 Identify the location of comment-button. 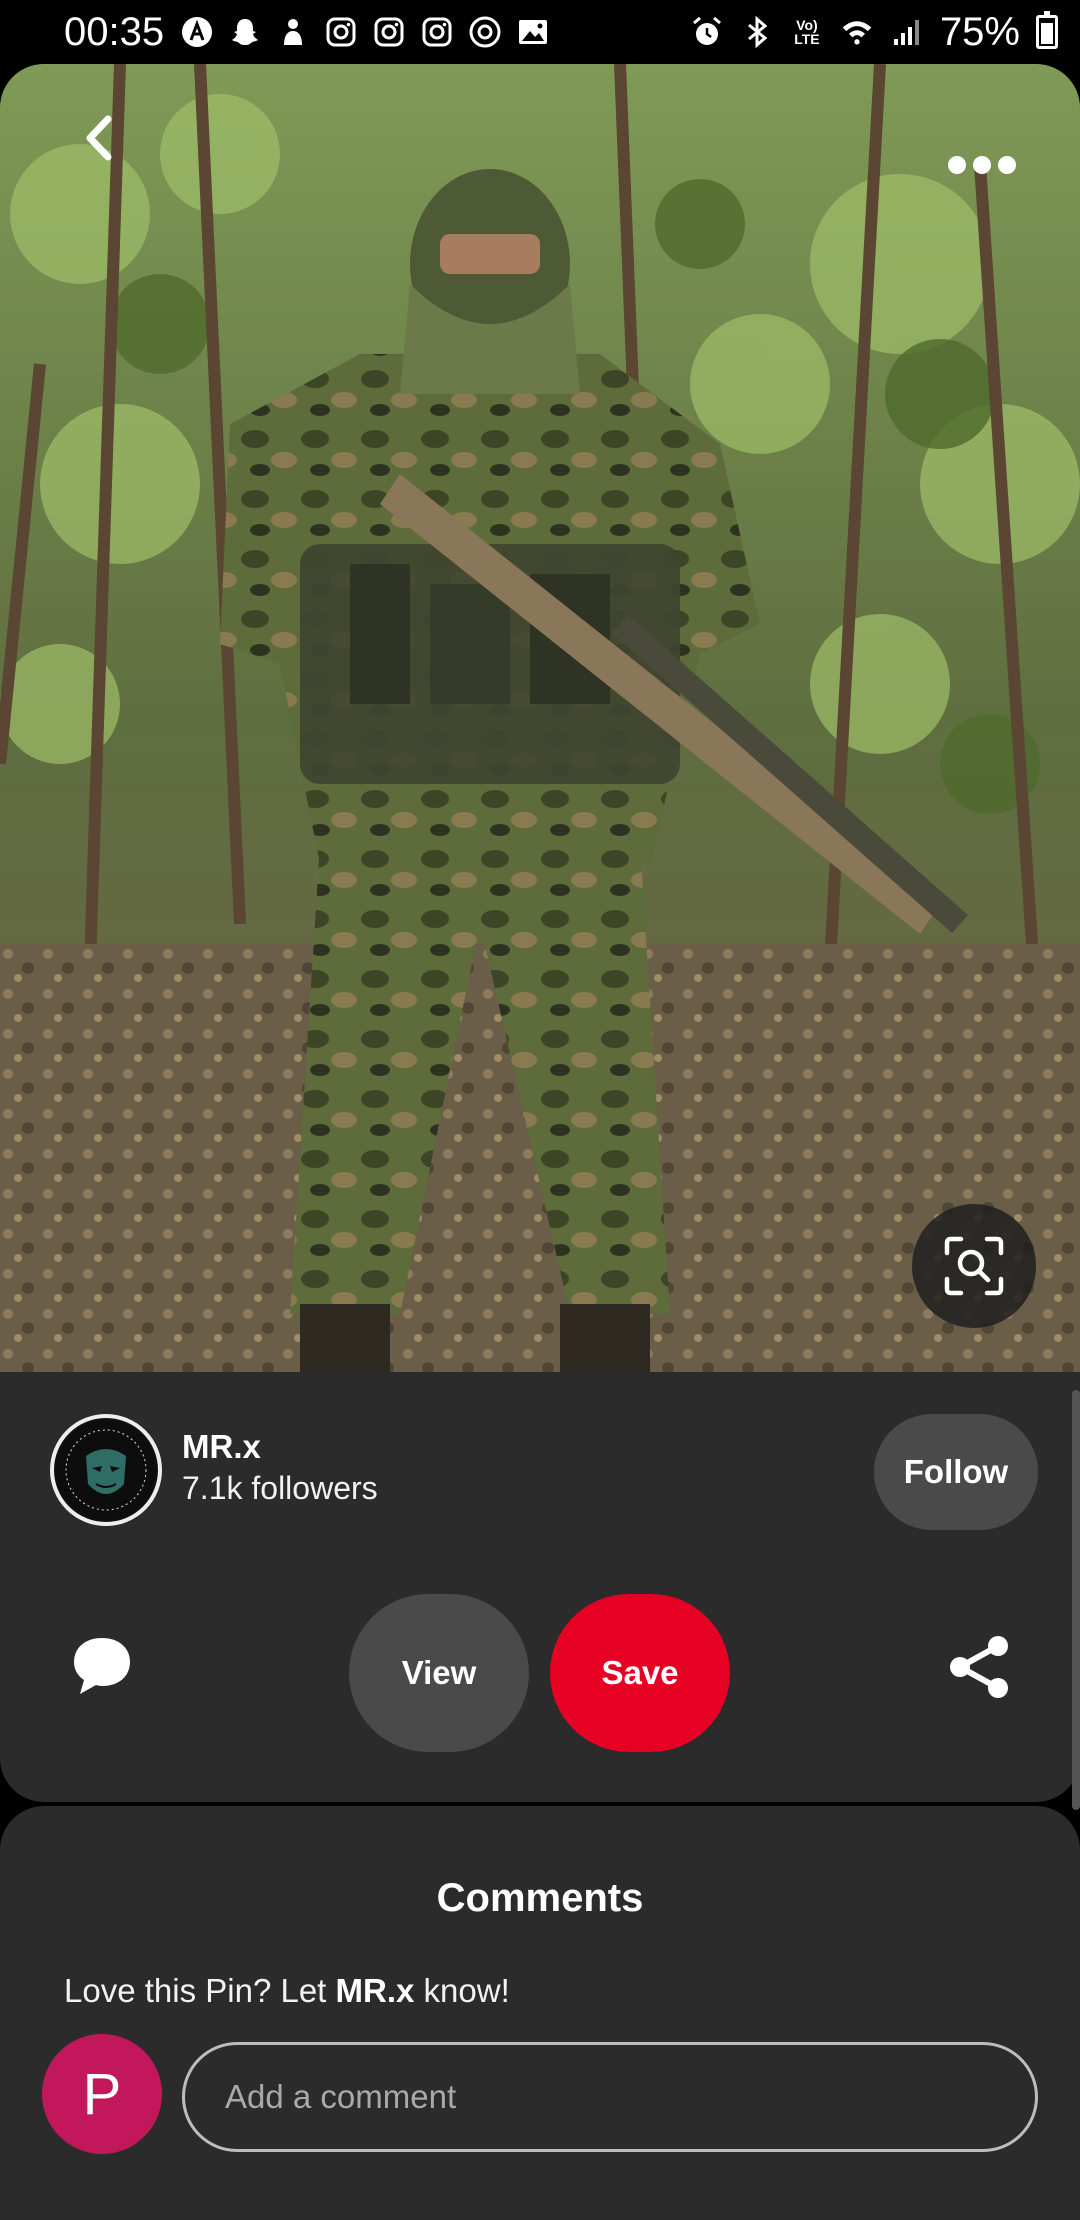
(106, 1668).